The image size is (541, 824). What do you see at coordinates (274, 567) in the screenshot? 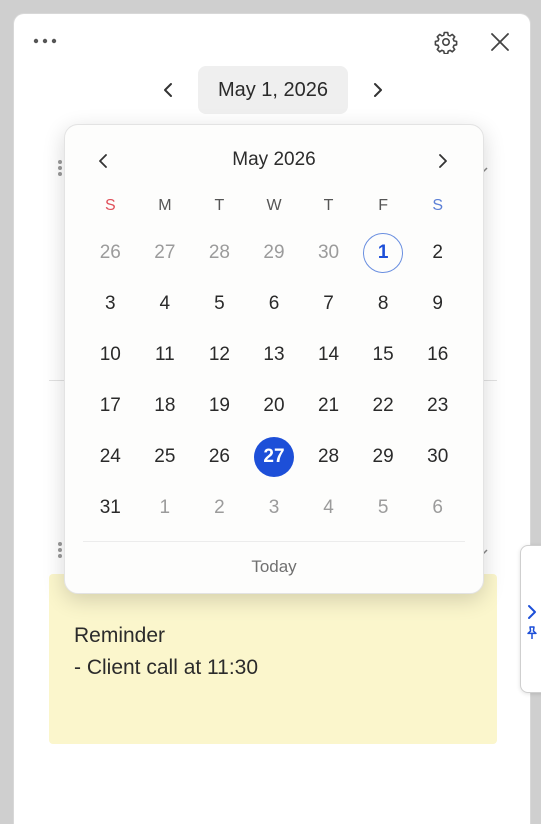
I see `today-button: Today` at bounding box center [274, 567].